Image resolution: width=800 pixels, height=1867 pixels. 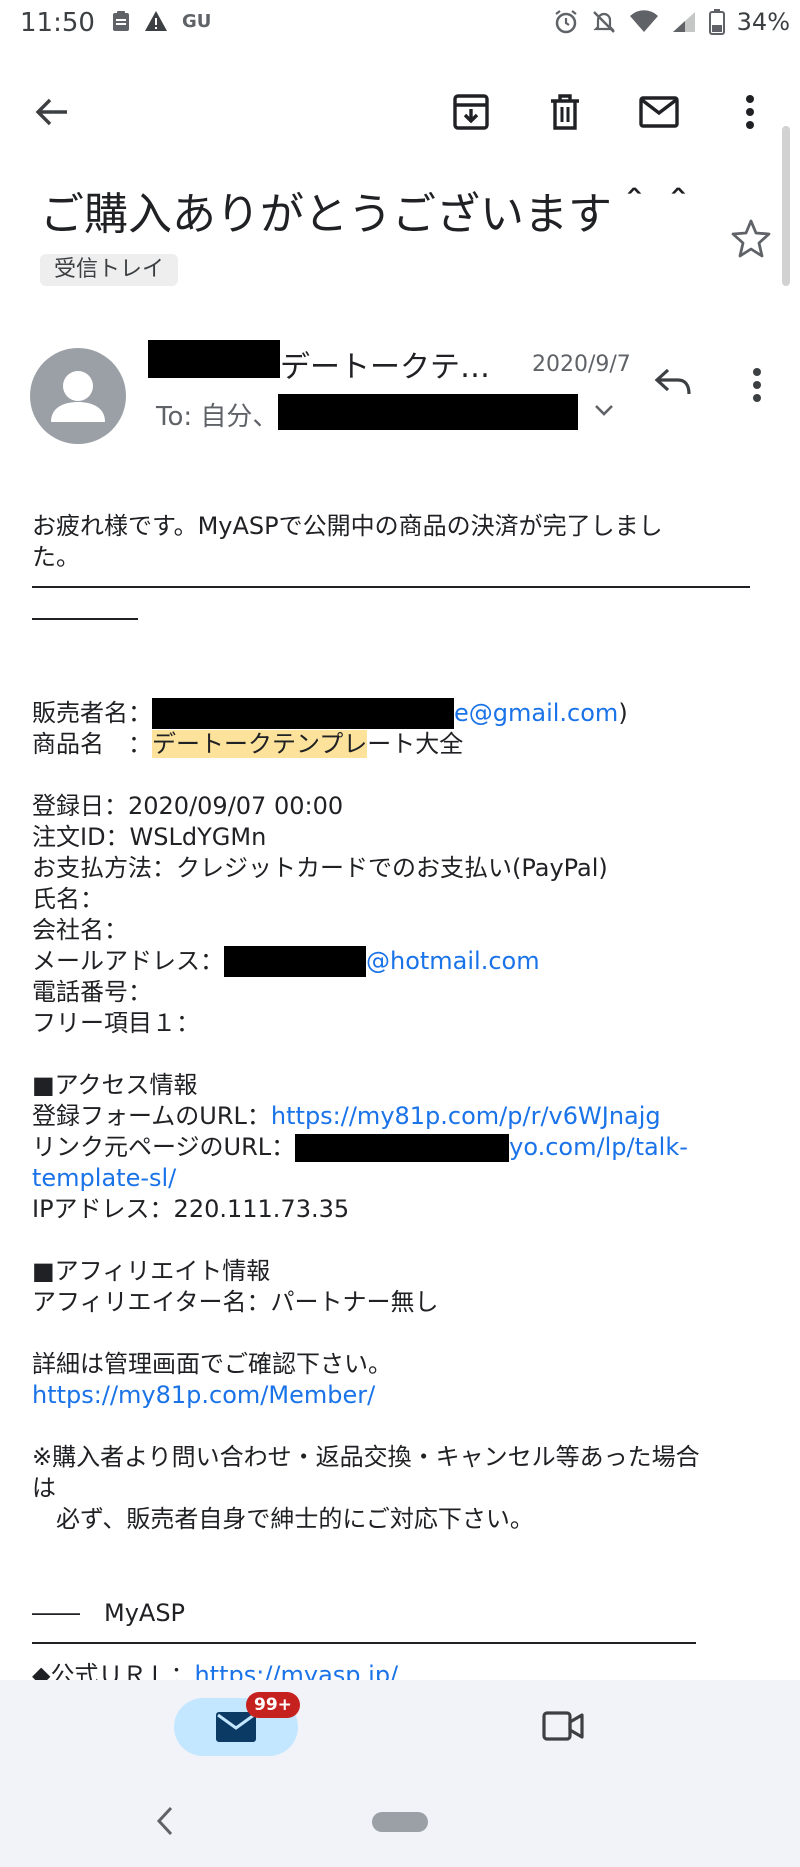 What do you see at coordinates (683, 22) in the screenshot?
I see `signal-icon` at bounding box center [683, 22].